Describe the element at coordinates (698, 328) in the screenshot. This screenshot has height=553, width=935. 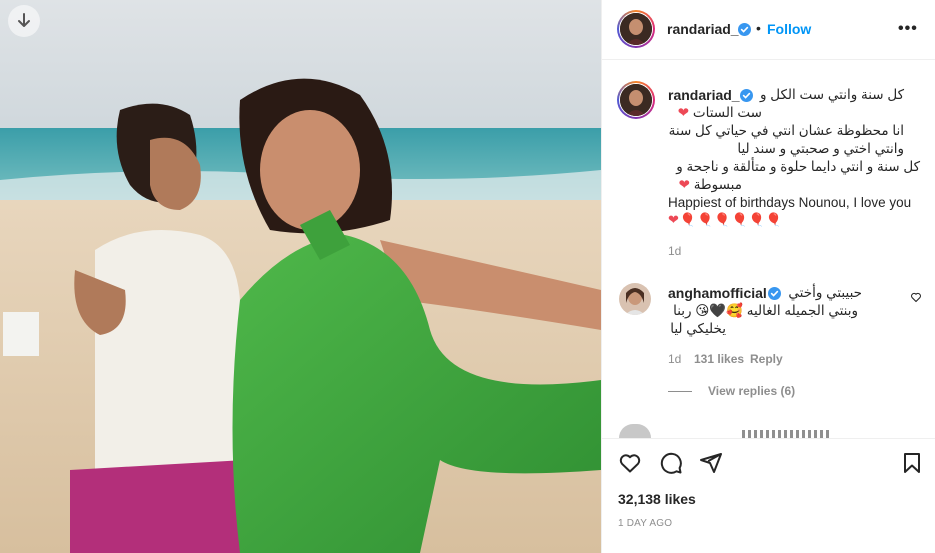
I see `comment-text-3: يخليكي ليا` at that location.